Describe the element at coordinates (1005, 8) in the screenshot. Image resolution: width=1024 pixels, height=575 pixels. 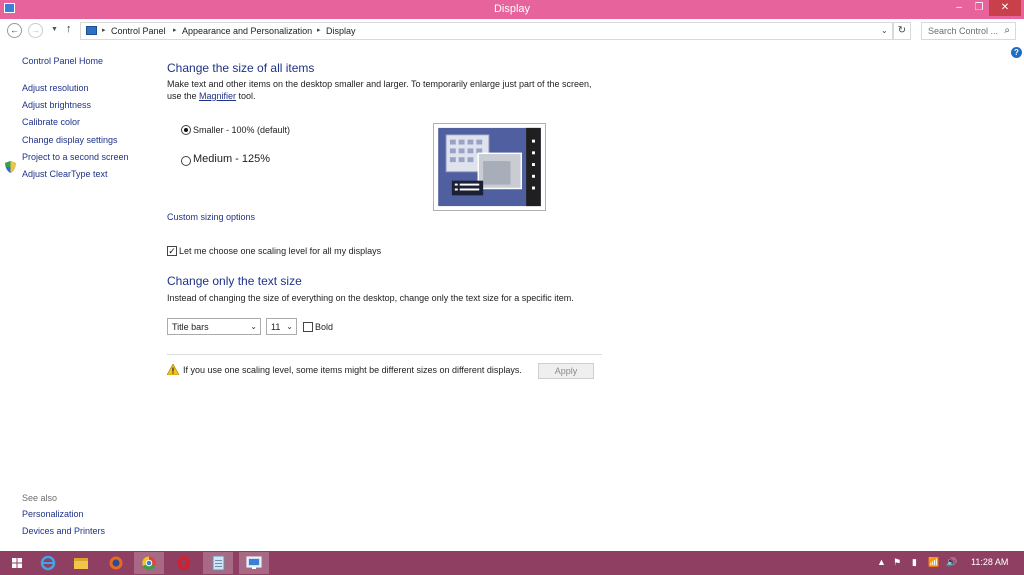
I see `close-button: ✕` at that location.